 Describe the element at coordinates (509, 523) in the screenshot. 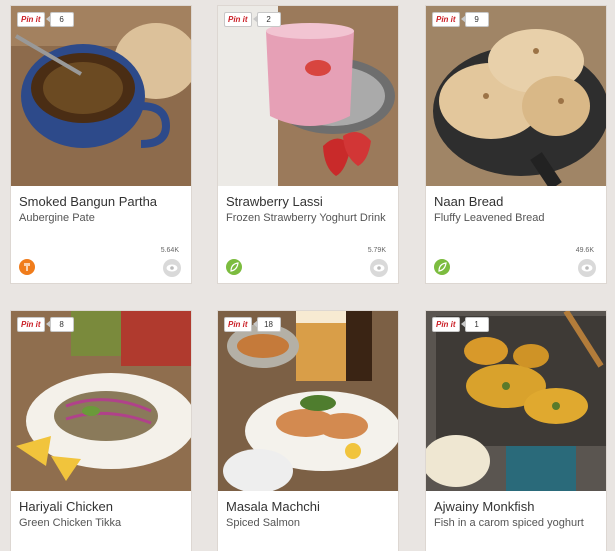

I see `recipe-subtitle: Fish in a carom spiced yoghurt` at that location.